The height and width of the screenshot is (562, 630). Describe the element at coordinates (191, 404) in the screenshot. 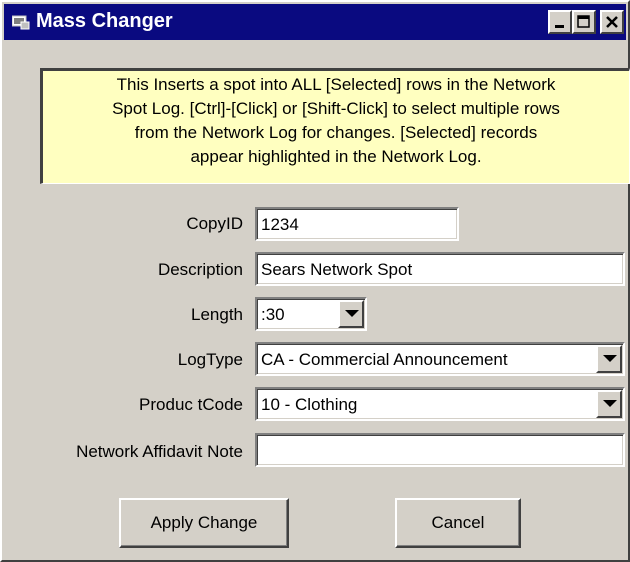

I see `productcode-label: Produc tCode` at that location.